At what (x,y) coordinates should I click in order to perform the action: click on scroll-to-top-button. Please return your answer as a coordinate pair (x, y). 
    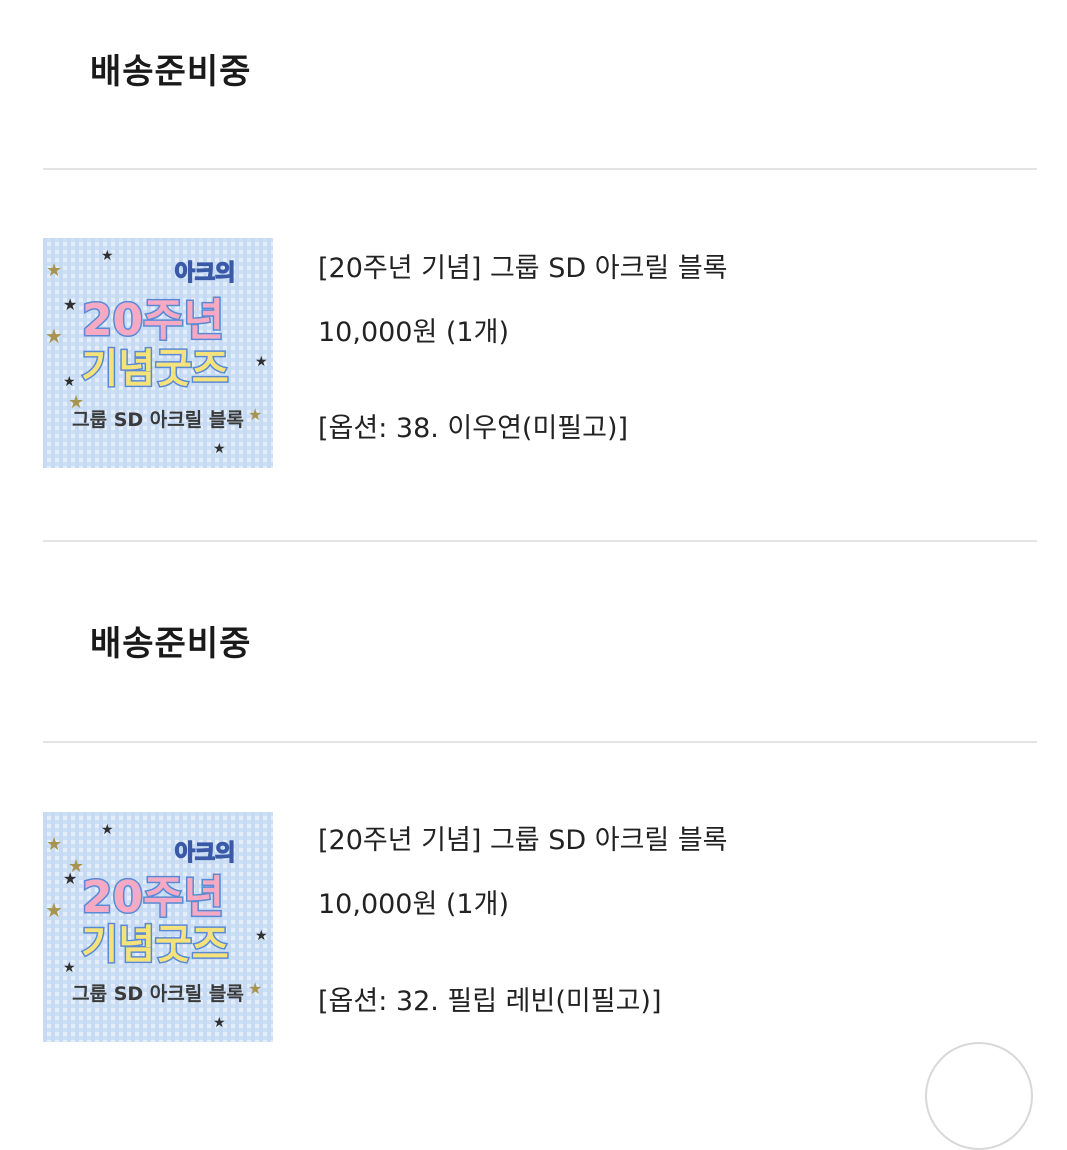
    Looking at the image, I should click on (979, 1096).